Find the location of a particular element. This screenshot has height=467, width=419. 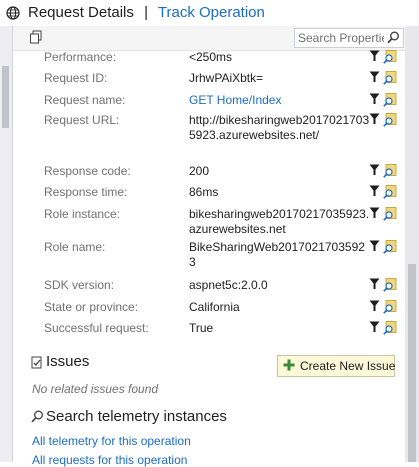

search-telemetry-icon is located at coordinates (37, 416).